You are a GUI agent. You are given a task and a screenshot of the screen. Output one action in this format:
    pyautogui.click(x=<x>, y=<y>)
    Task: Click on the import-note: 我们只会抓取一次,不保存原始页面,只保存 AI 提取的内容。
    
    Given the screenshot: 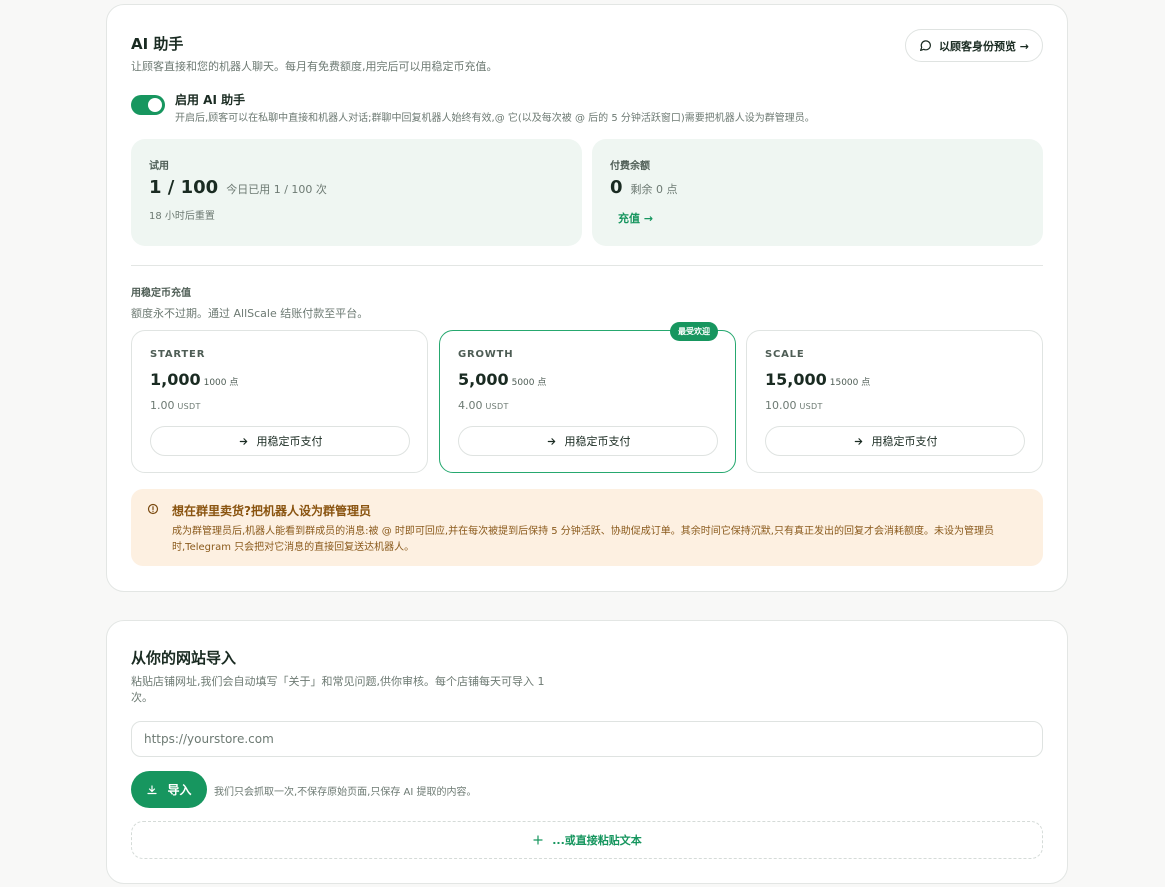 What is the action you would take?
    pyautogui.click(x=345, y=792)
    